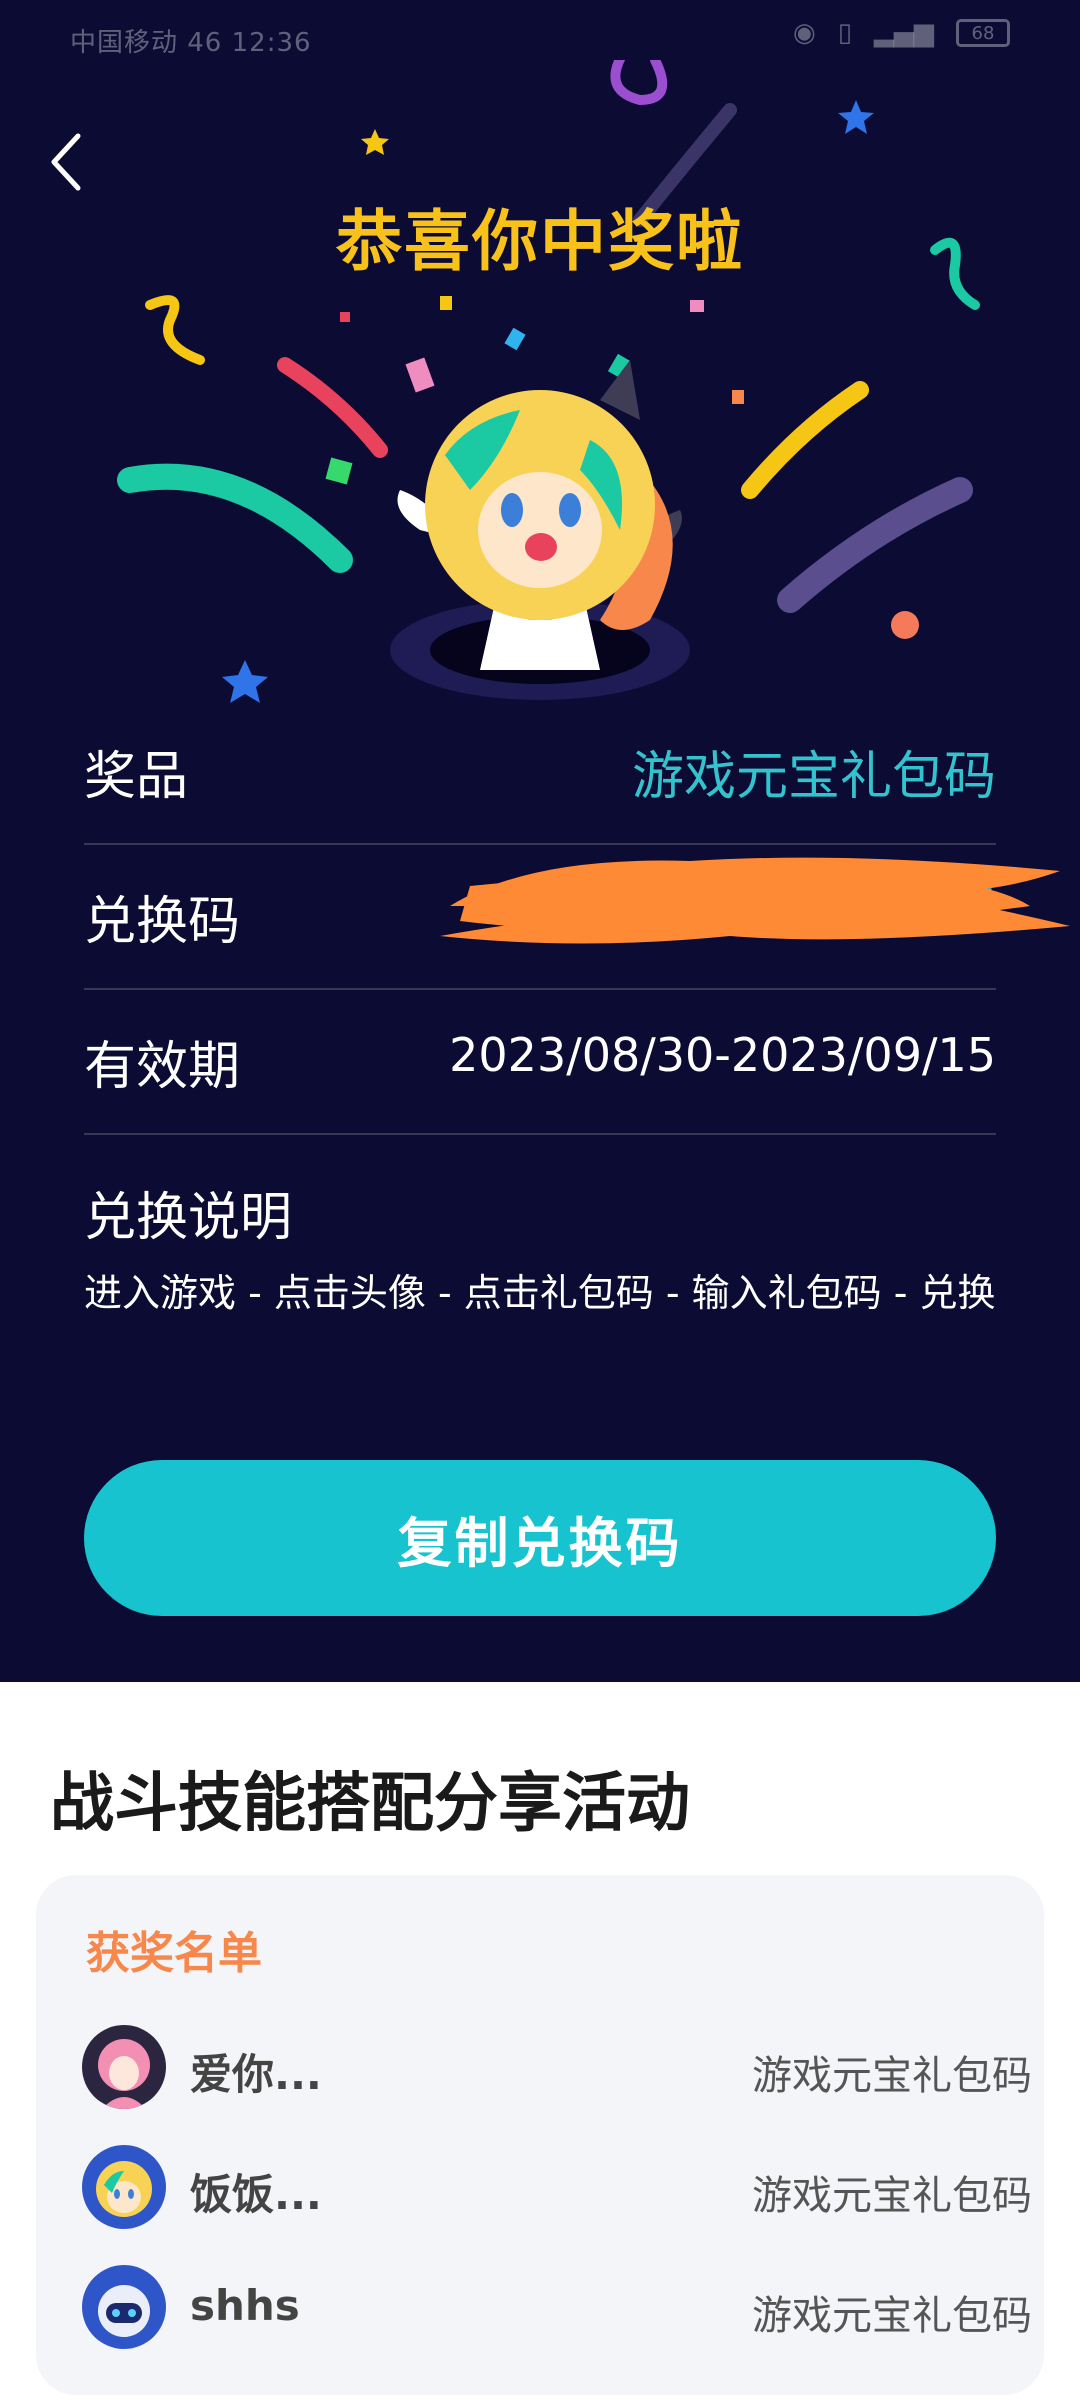 The image size is (1080, 2395). What do you see at coordinates (905, 625) in the screenshot?
I see `confetti-dot` at bounding box center [905, 625].